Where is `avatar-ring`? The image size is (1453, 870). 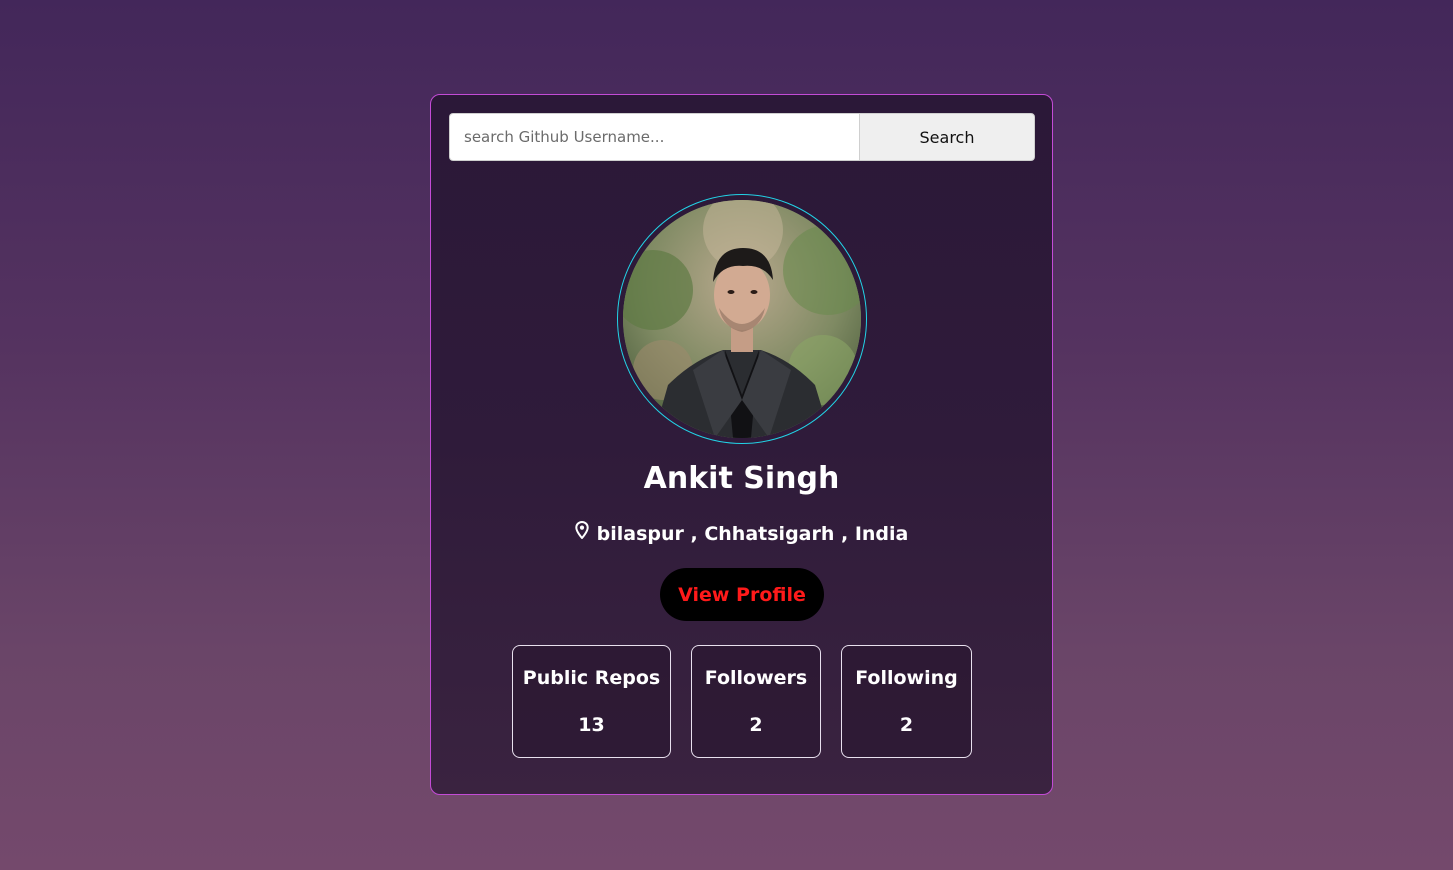 avatar-ring is located at coordinates (742, 319).